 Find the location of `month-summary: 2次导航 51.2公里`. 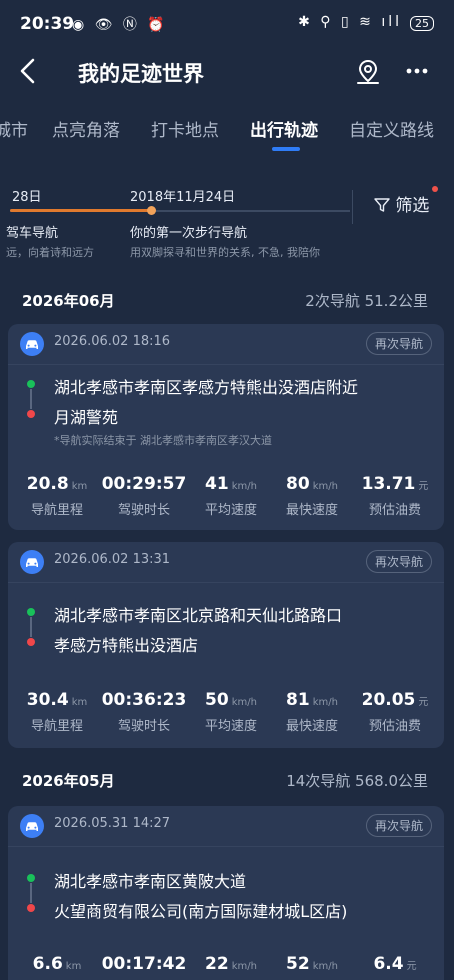

month-summary: 2次导航 51.2公里 is located at coordinates (366, 301).